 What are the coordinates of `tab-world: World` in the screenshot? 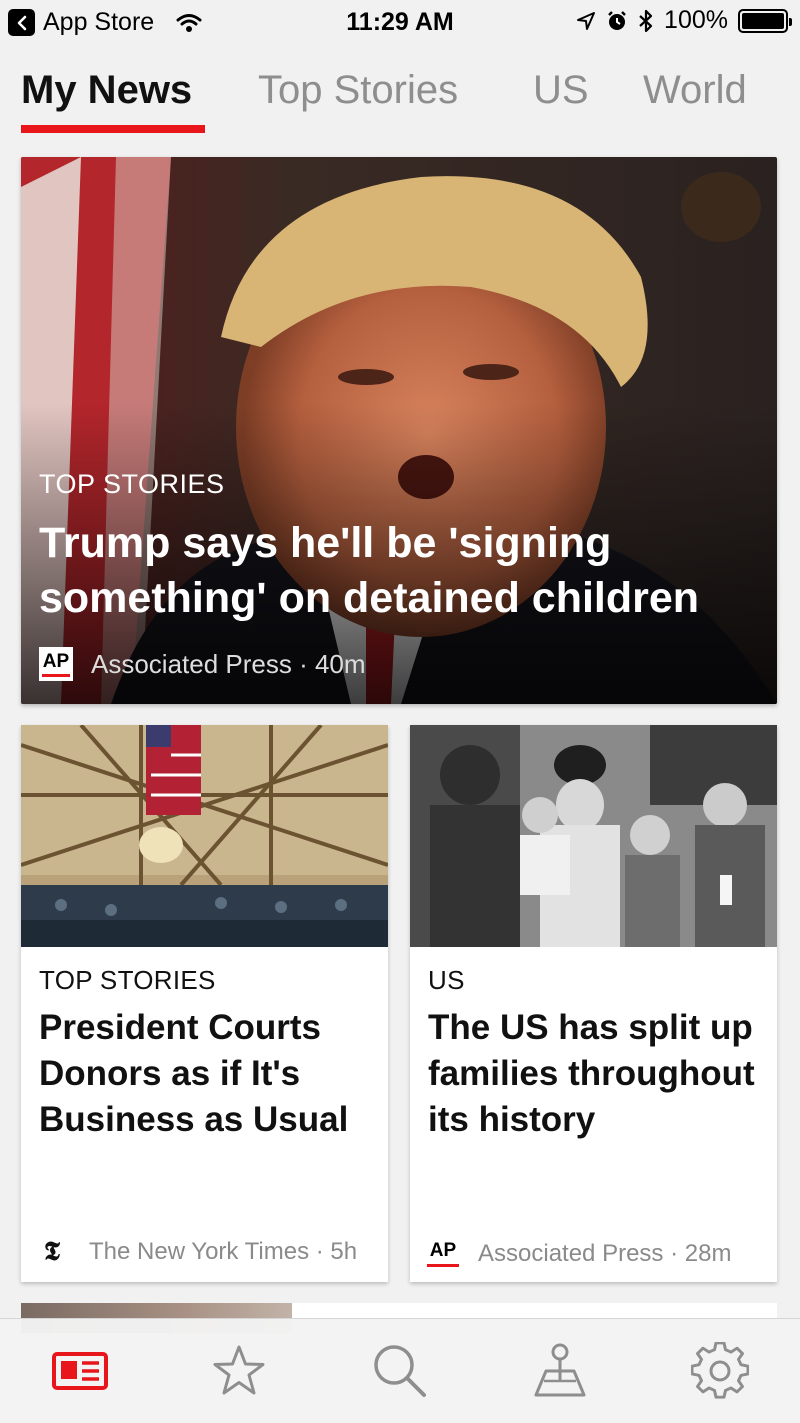 It's located at (695, 90).